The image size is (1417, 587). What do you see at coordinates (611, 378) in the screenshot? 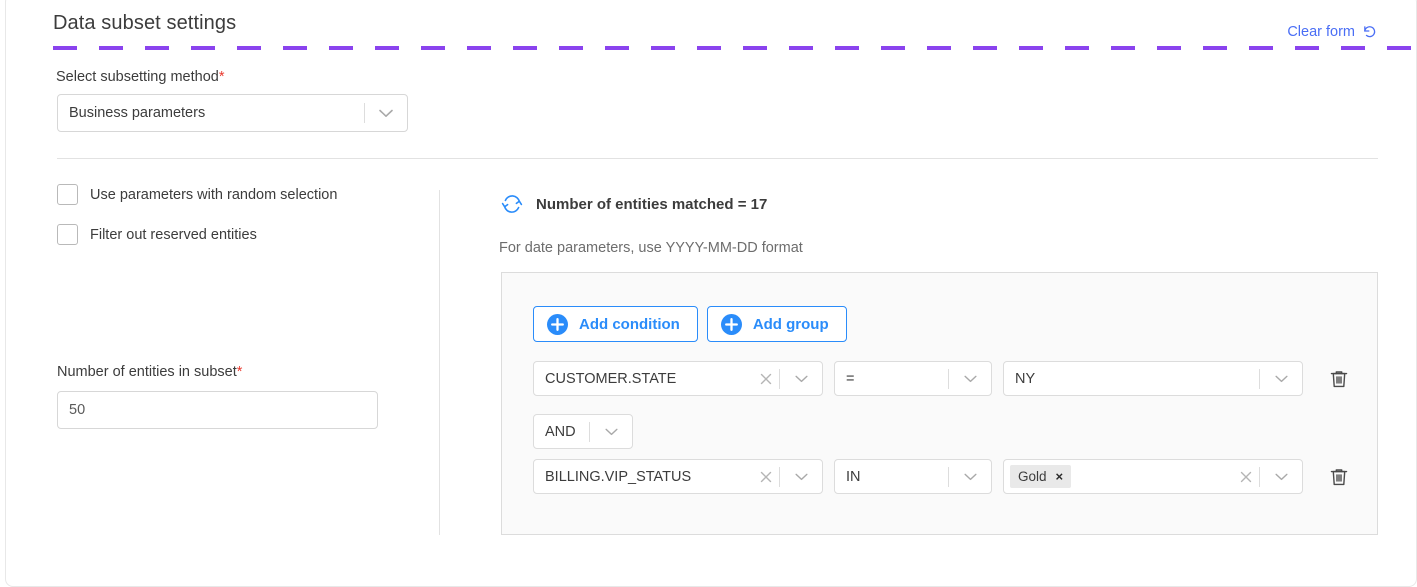
I see `condition-field-value: CUSTOMER.STATE` at bounding box center [611, 378].